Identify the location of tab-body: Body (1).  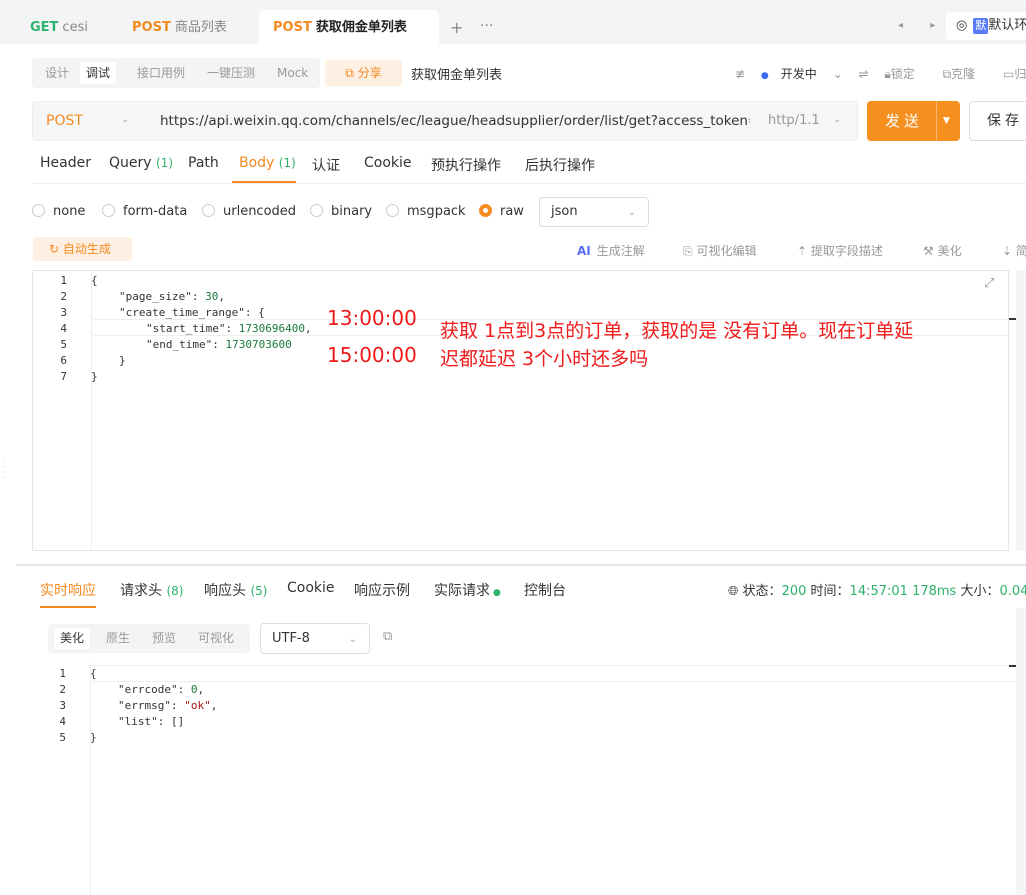
(267, 163).